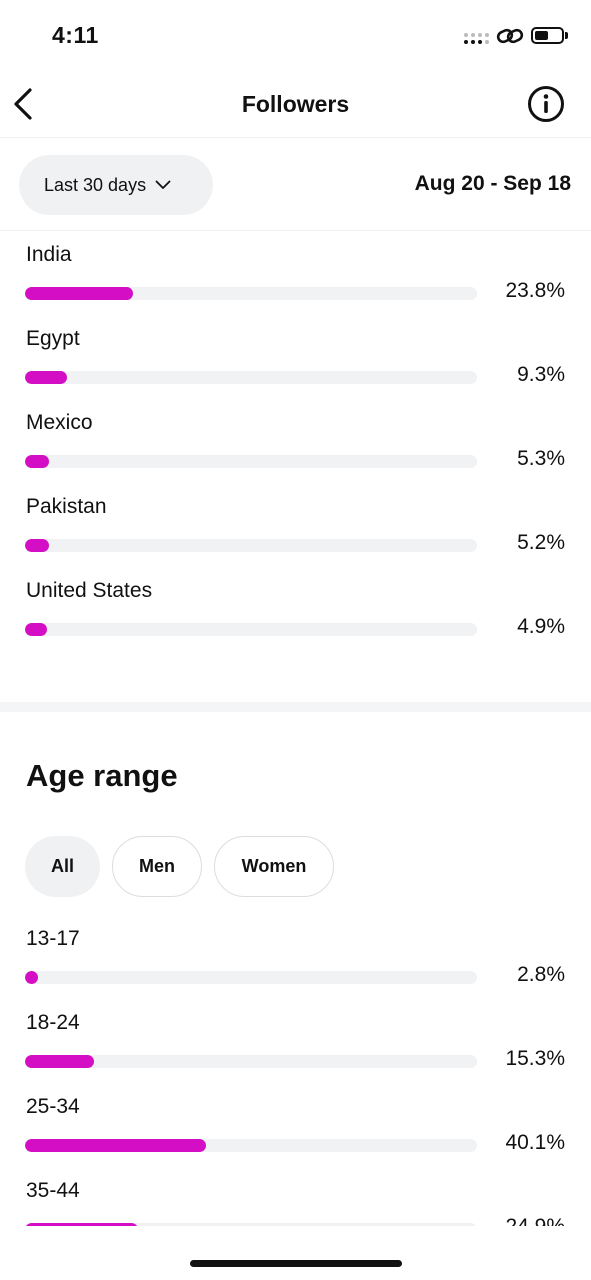 Image resolution: width=591 pixels, height=1280 pixels. Describe the element at coordinates (541, 542) in the screenshot. I see `country-percentage: 5.2%` at that location.